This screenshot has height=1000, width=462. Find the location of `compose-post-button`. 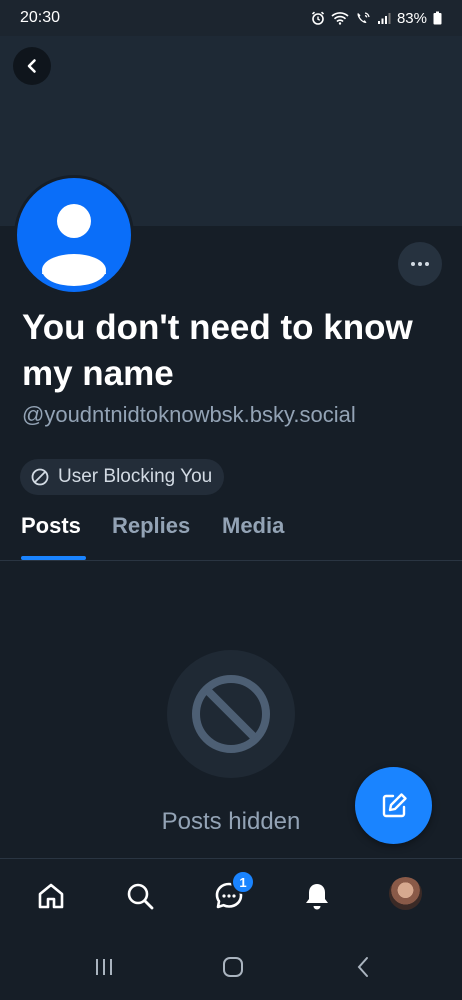

compose-post-button is located at coordinates (393, 805).